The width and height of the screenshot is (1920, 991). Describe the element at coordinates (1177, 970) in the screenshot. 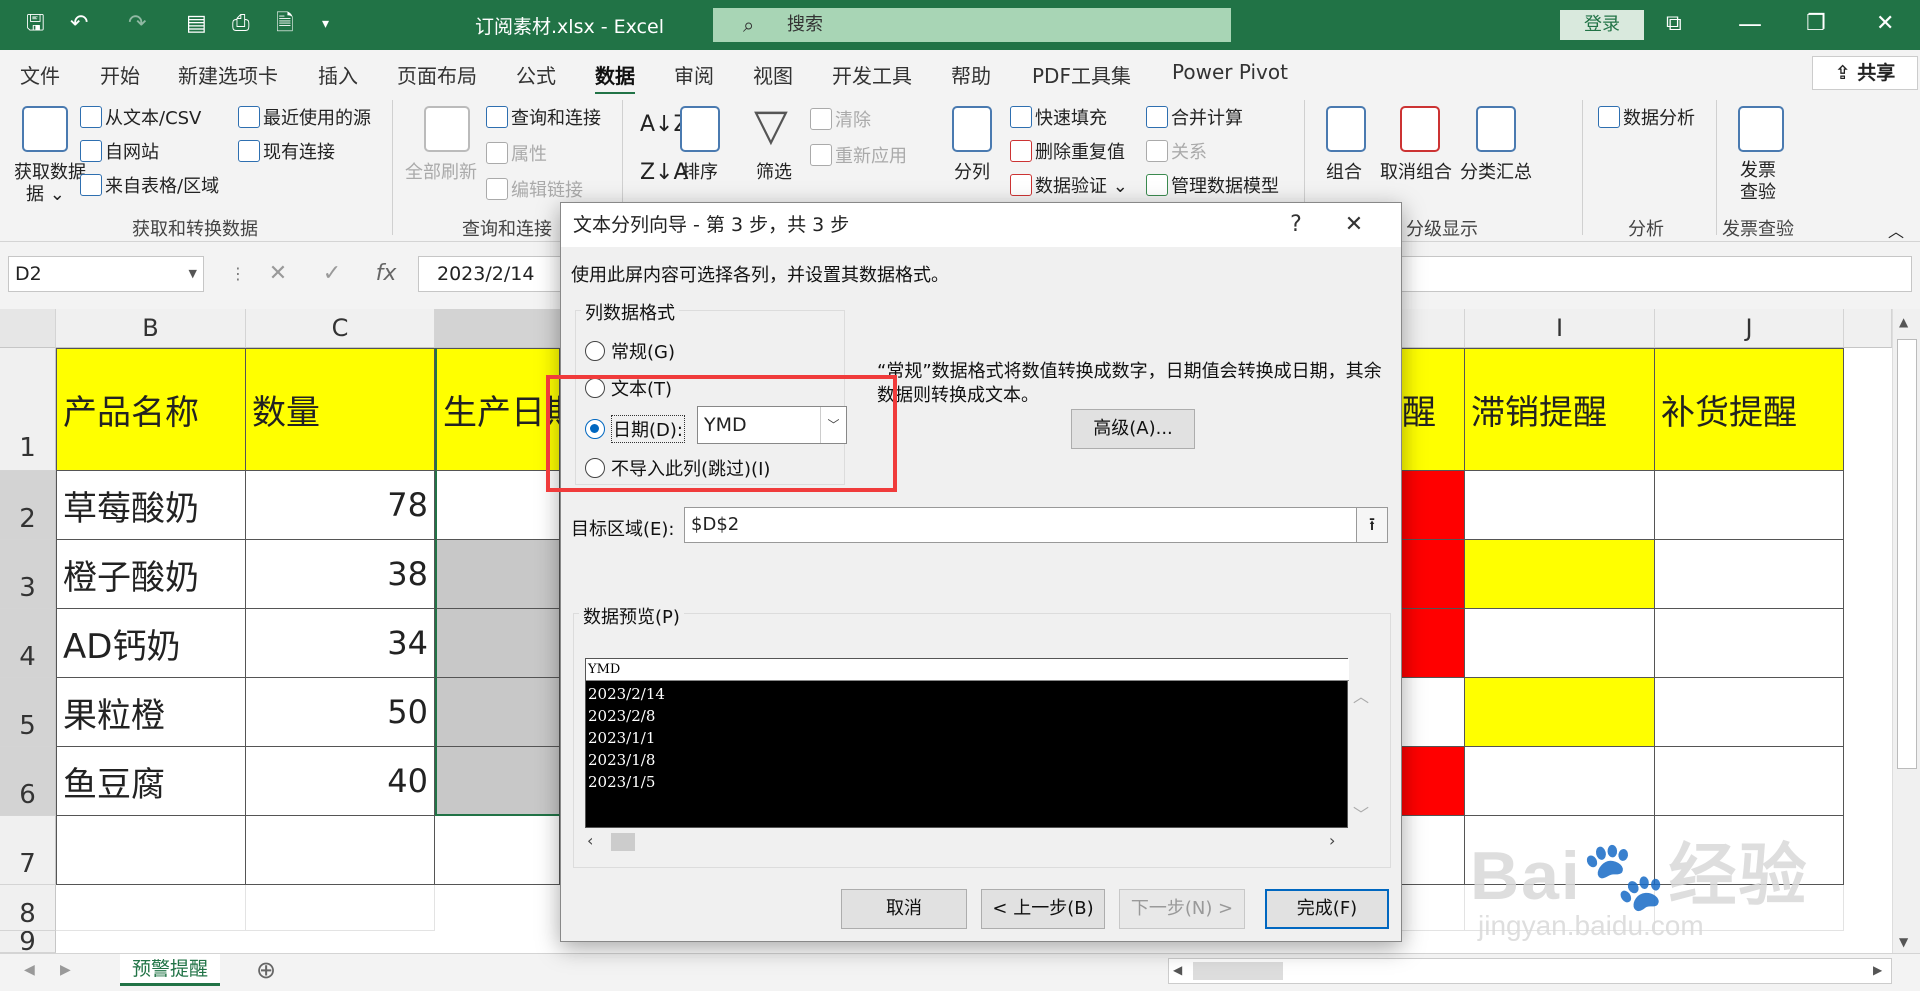

I see `scroll-left-icon: ◀` at that location.